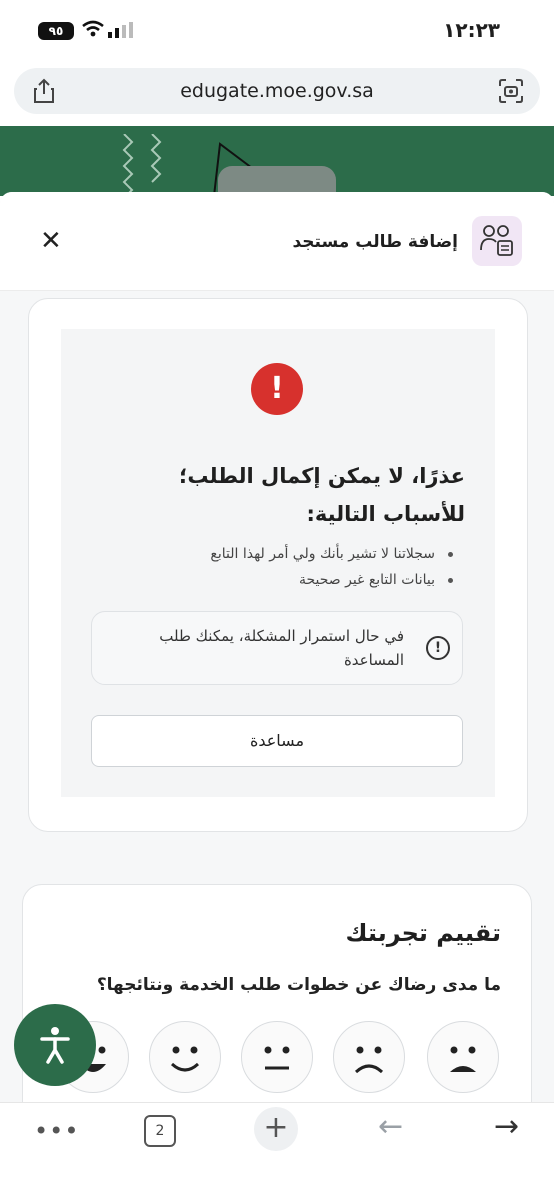  Describe the element at coordinates (369, 1057) in the screenshot. I see `sad-face-icon` at that location.